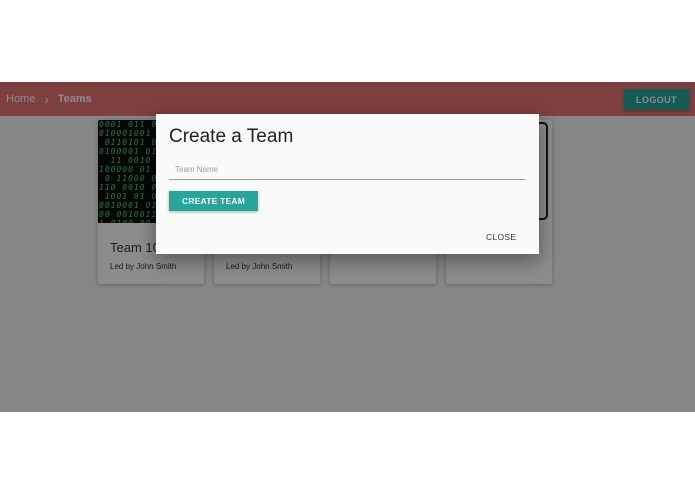 This screenshot has height=494, width=695. I want to click on create-team-button: CREATE TEAM, so click(213, 201).